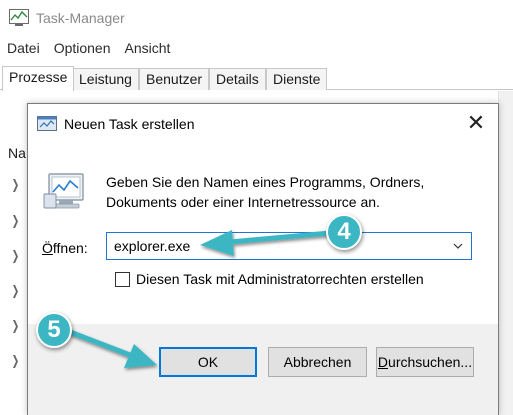  Describe the element at coordinates (23, 49) in the screenshot. I see `menu-datei: Datei` at that location.